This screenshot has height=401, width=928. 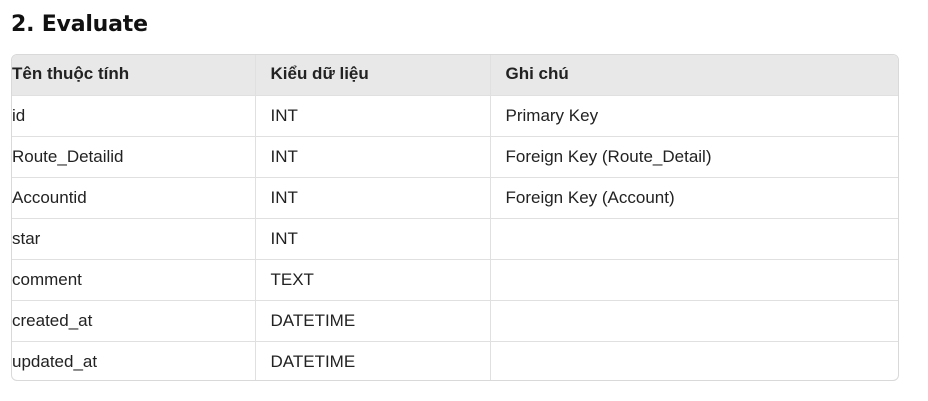 I want to click on table-header-row: Tên thuộc tính Kiểu dữ liệu Ghi chú, so click(x=455, y=75).